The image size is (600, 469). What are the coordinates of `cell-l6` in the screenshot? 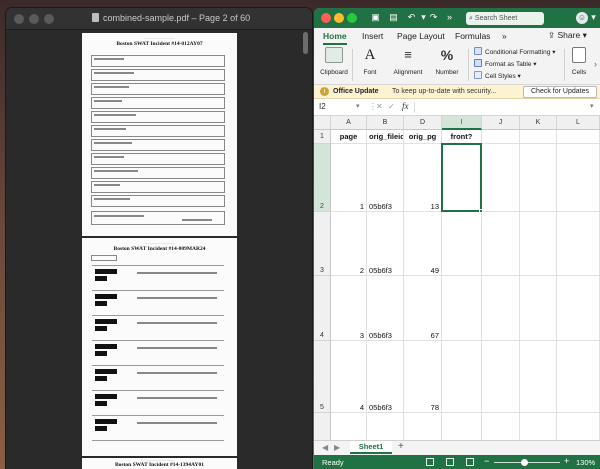 It's located at (578, 426).